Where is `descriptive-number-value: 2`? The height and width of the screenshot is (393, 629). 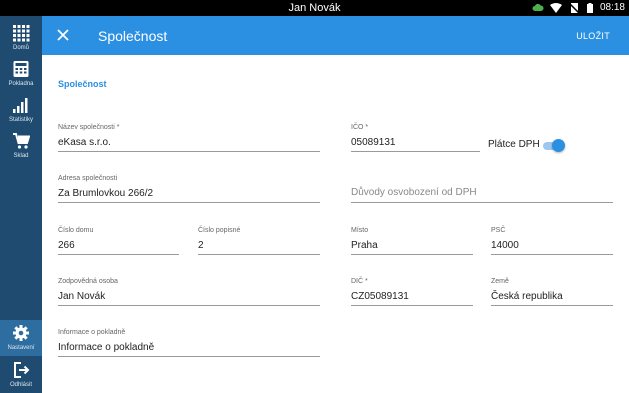 descriptive-number-value: 2 is located at coordinates (201, 245).